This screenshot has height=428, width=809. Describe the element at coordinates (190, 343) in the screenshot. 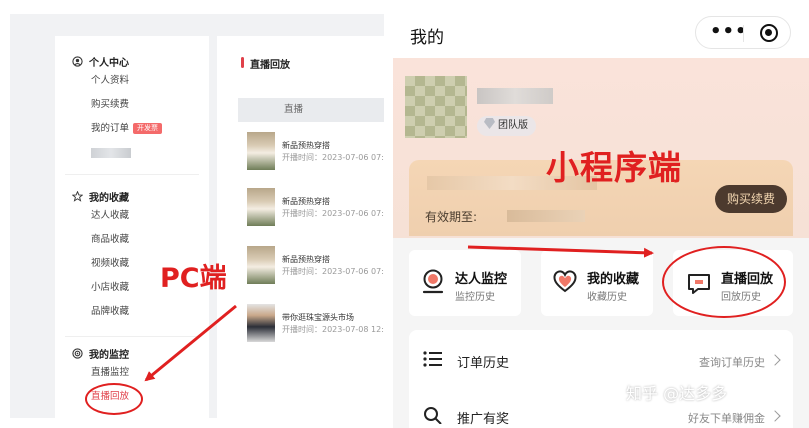

I see `arrow-to-pc-replay` at that location.